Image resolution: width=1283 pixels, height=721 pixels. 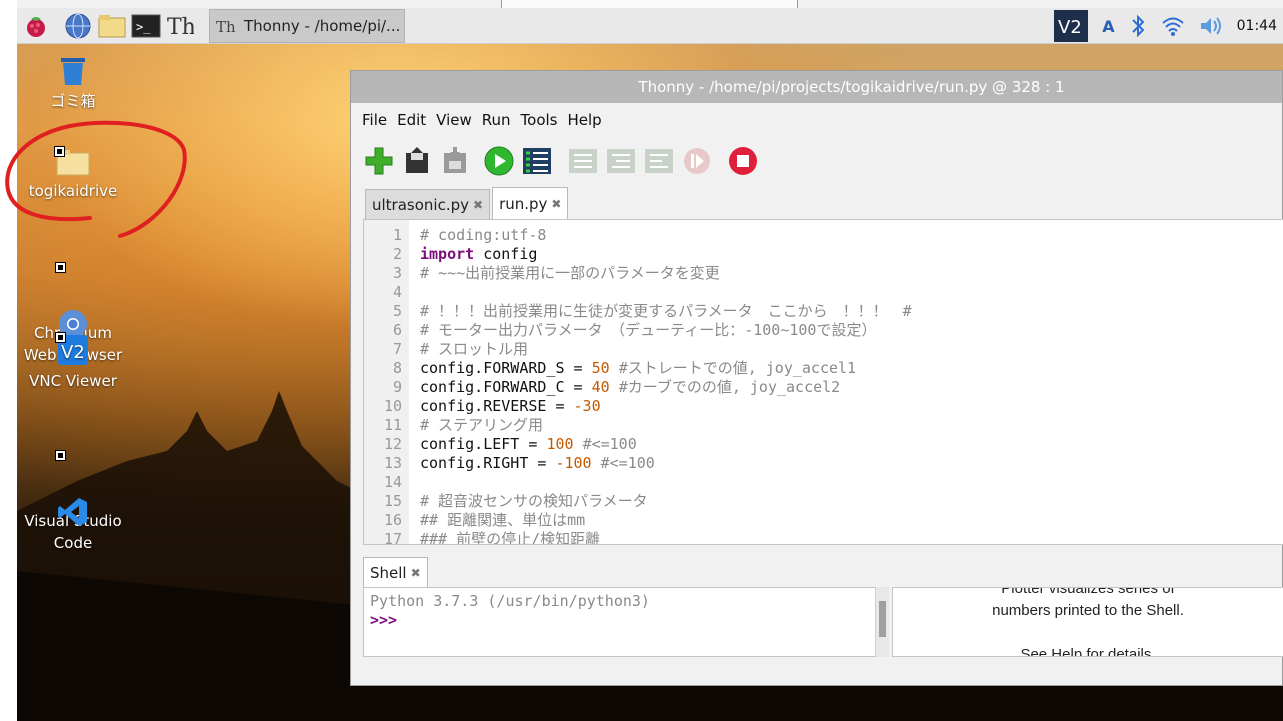 I want to click on debug-button, so click(x=537, y=161).